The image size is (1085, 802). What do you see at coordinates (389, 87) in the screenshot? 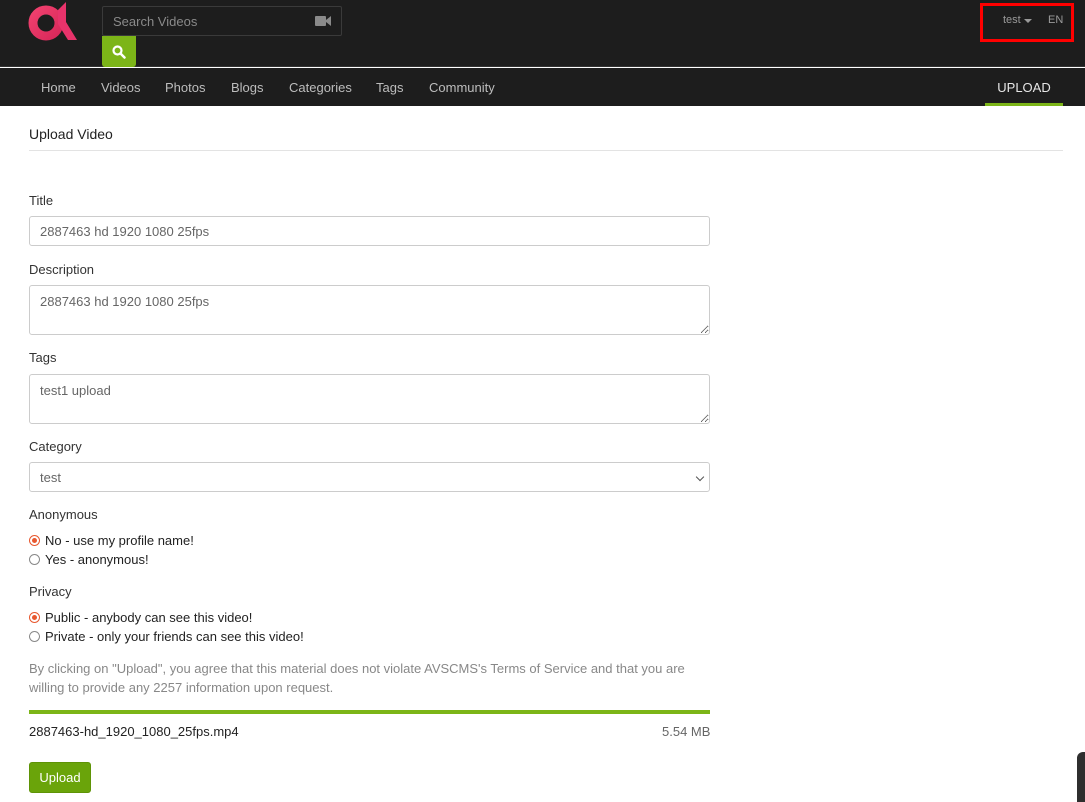
I see `nav-tags: Tags` at bounding box center [389, 87].